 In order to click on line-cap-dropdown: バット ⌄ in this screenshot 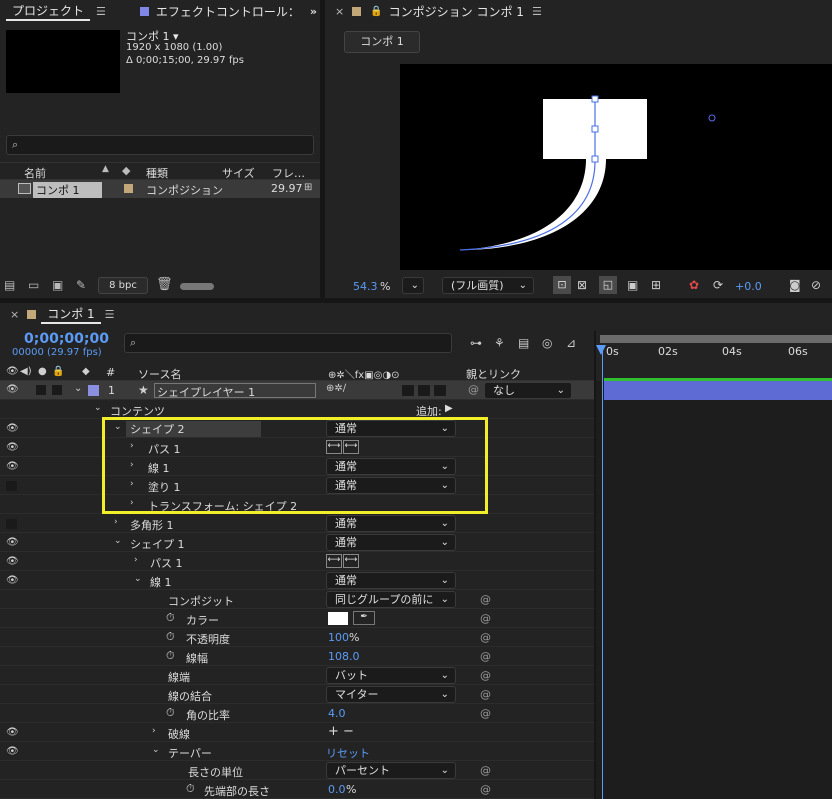, I will do `click(391, 675)`.